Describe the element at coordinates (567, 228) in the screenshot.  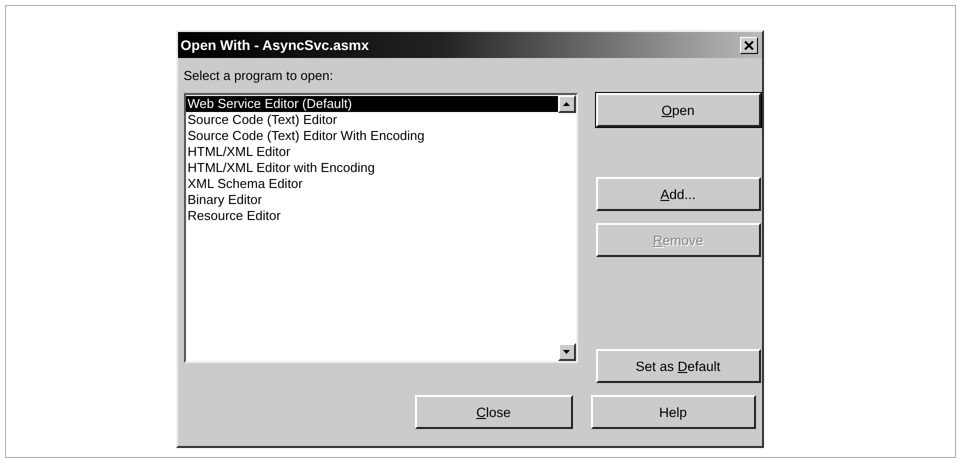
I see `scrollbar` at that location.